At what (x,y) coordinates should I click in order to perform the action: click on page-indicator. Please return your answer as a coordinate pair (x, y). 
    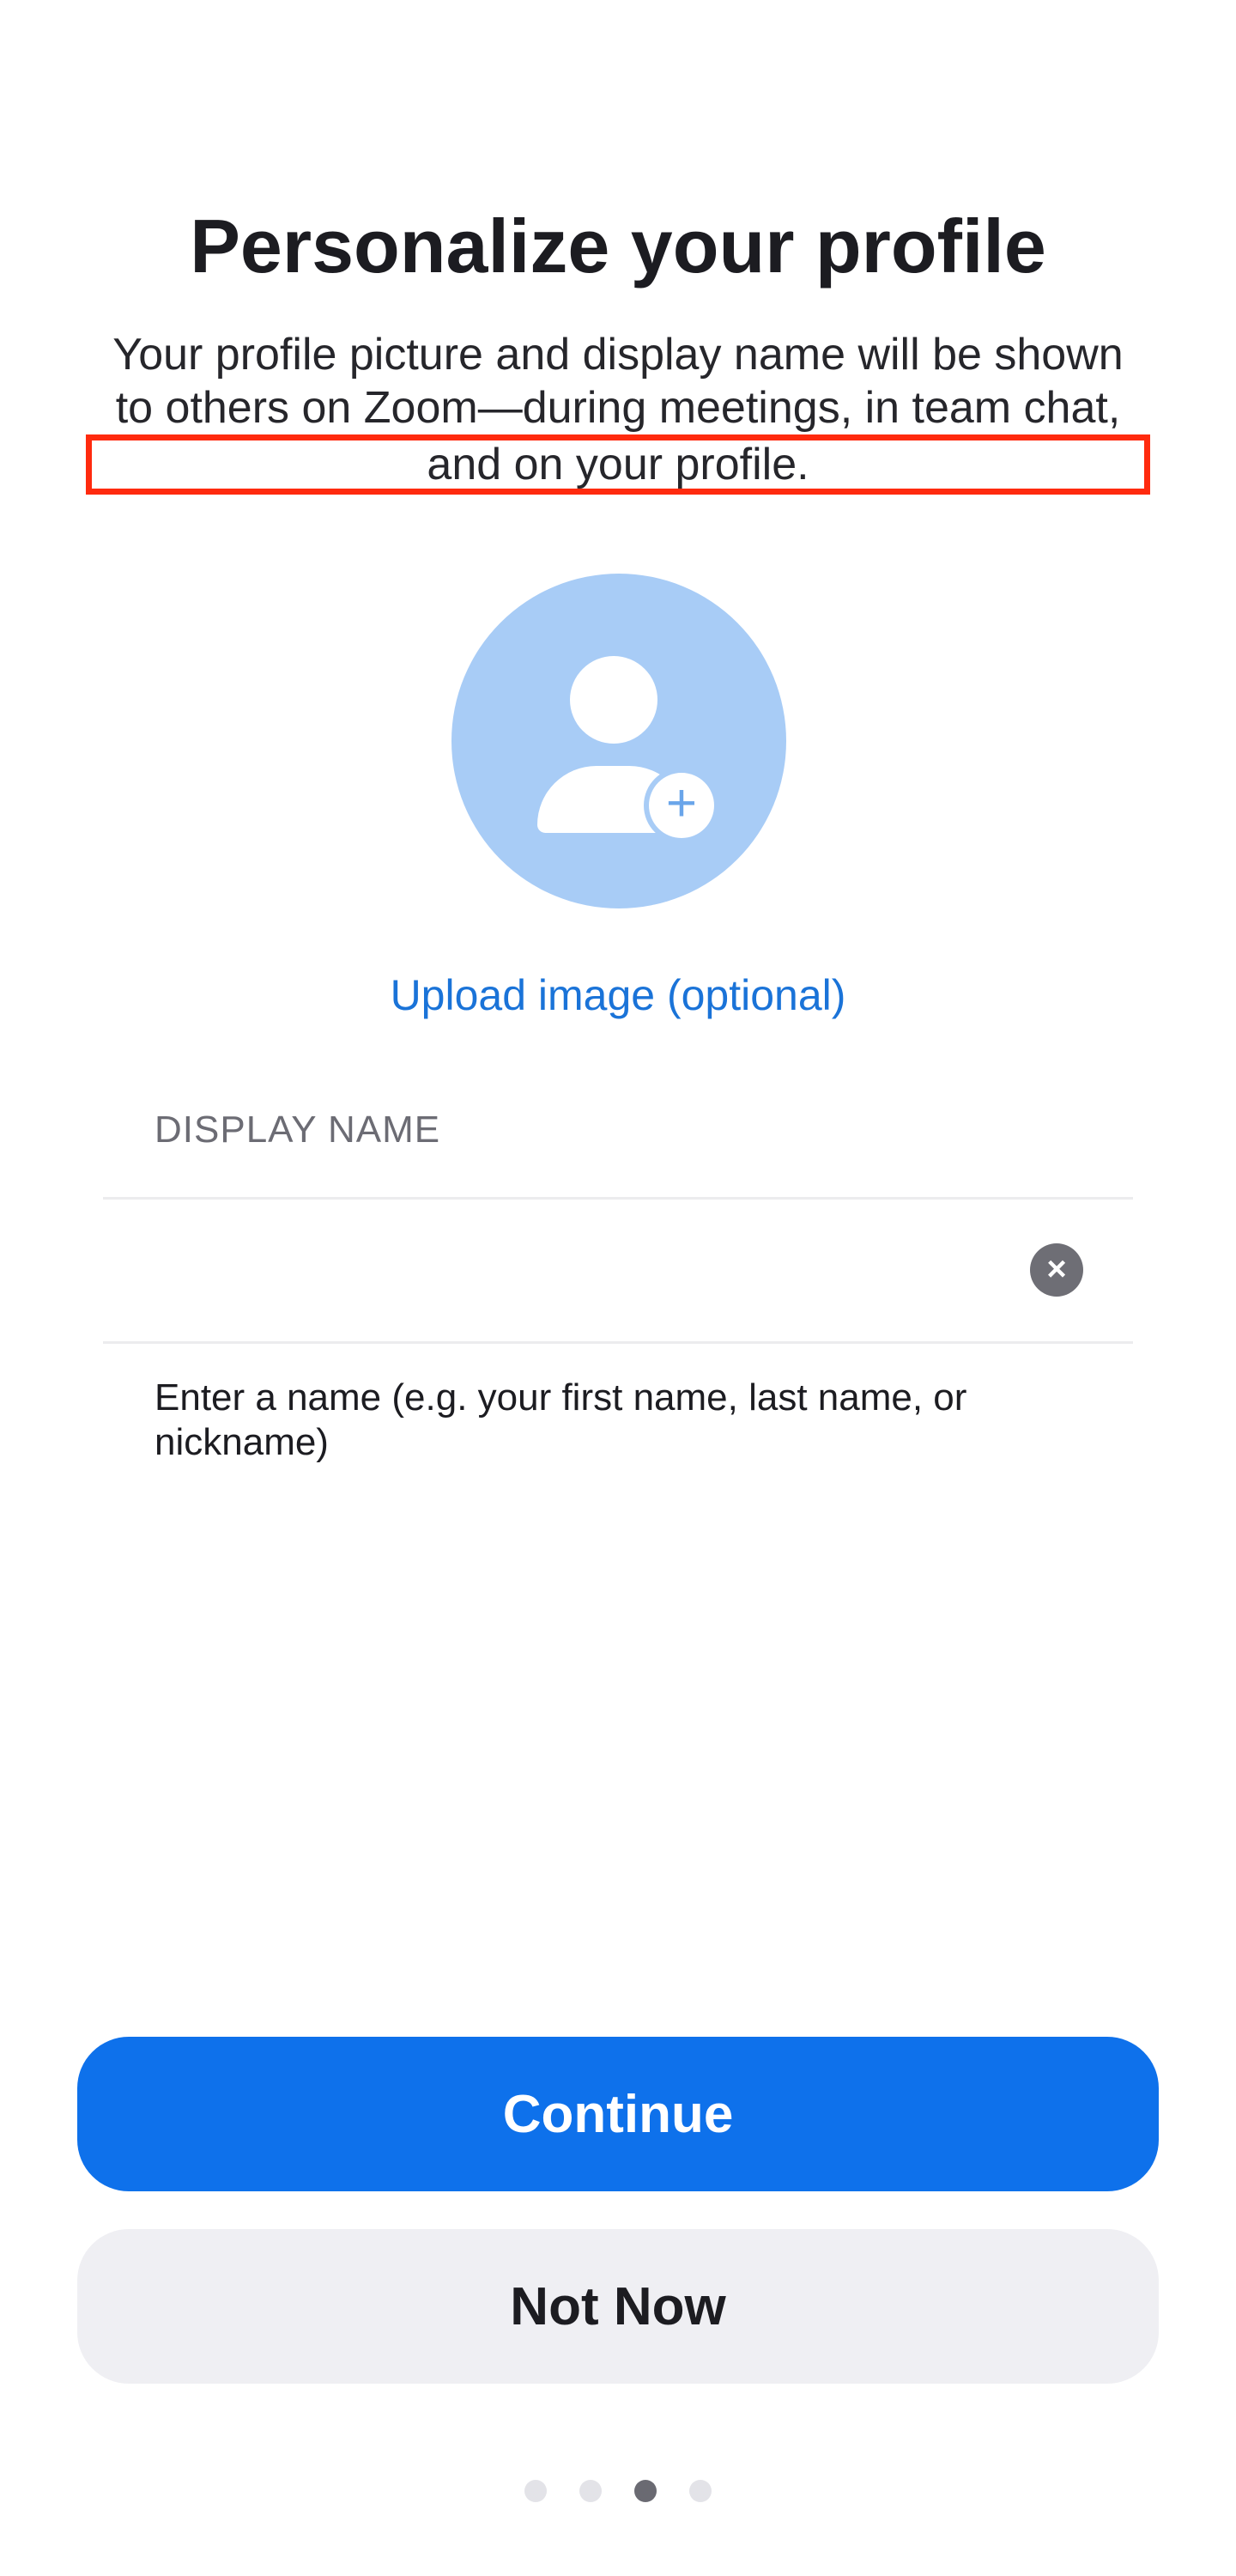
    Looking at the image, I should click on (618, 2491).